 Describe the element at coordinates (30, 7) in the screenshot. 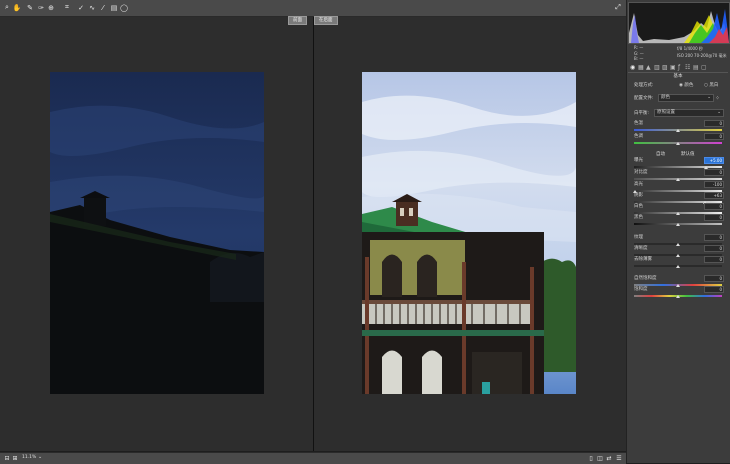

I see `white-balance-icon: ✎` at that location.